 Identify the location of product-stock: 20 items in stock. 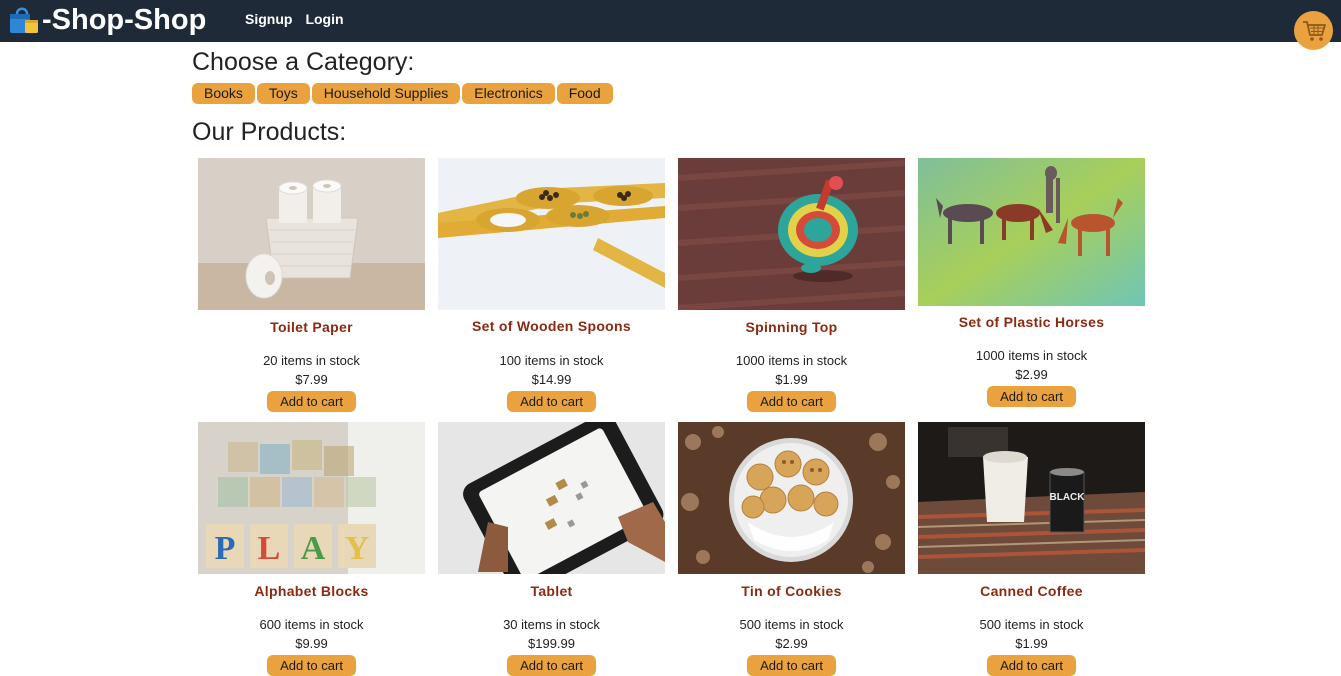
(311, 360).